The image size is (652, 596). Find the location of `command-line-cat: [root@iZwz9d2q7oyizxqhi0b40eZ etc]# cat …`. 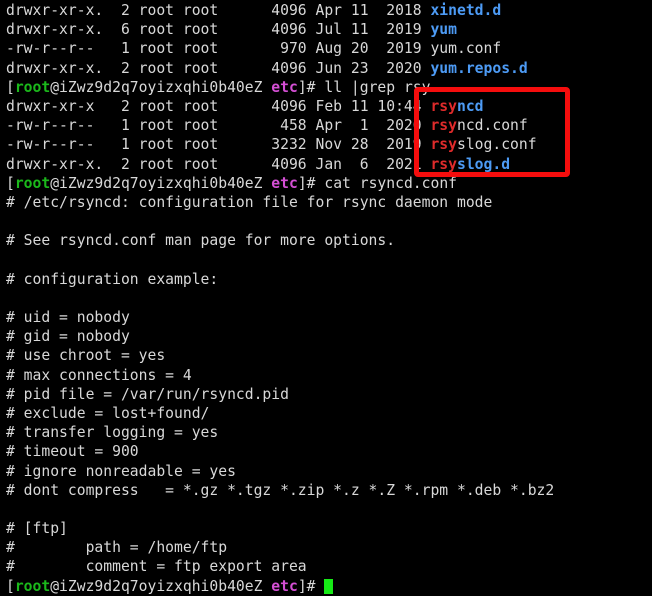

command-line-cat: [root@iZwz9d2q7oyizxqhi0b40eZ etc]# cat … is located at coordinates (326, 183).